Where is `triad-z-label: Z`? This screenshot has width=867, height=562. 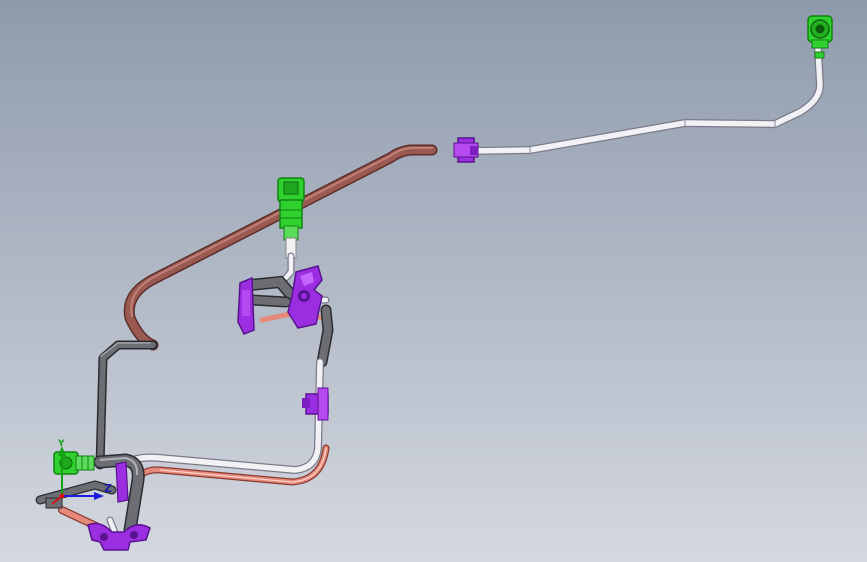 triad-z-label: Z is located at coordinates (108, 488).